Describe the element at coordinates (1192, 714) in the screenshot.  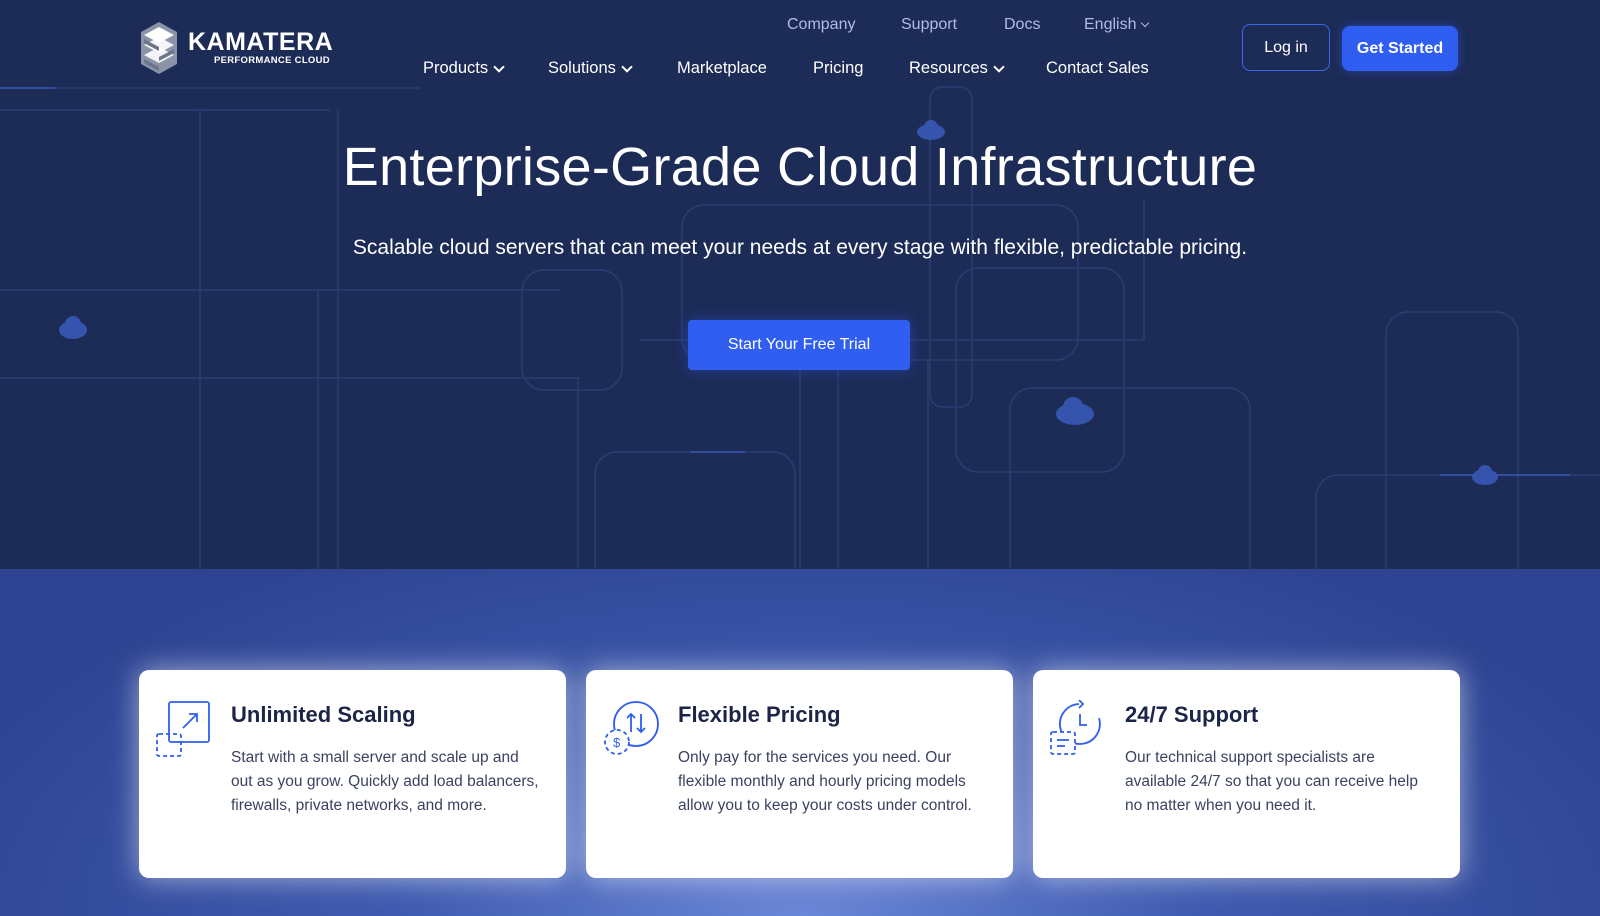
I see `feature-title: 24/7 Support` at that location.